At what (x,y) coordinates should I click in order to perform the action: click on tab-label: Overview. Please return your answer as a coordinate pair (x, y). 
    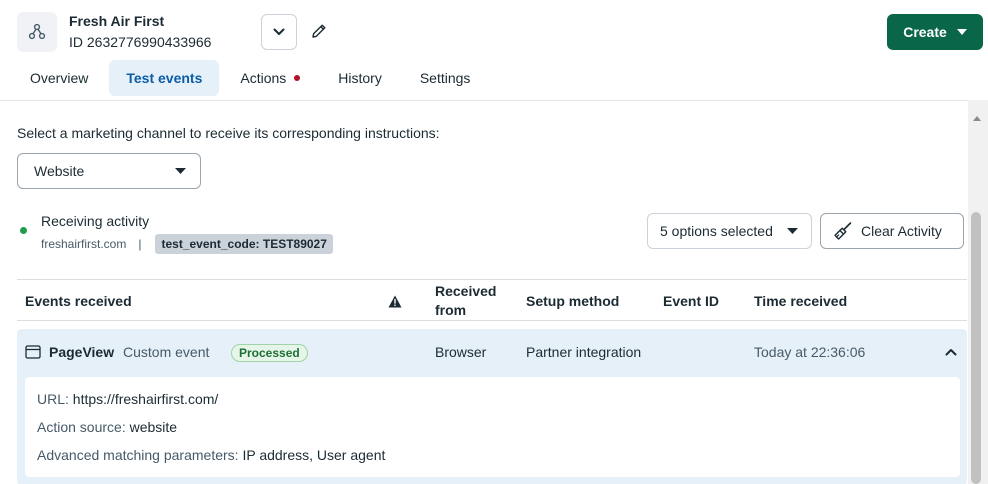
    Looking at the image, I should click on (59, 78).